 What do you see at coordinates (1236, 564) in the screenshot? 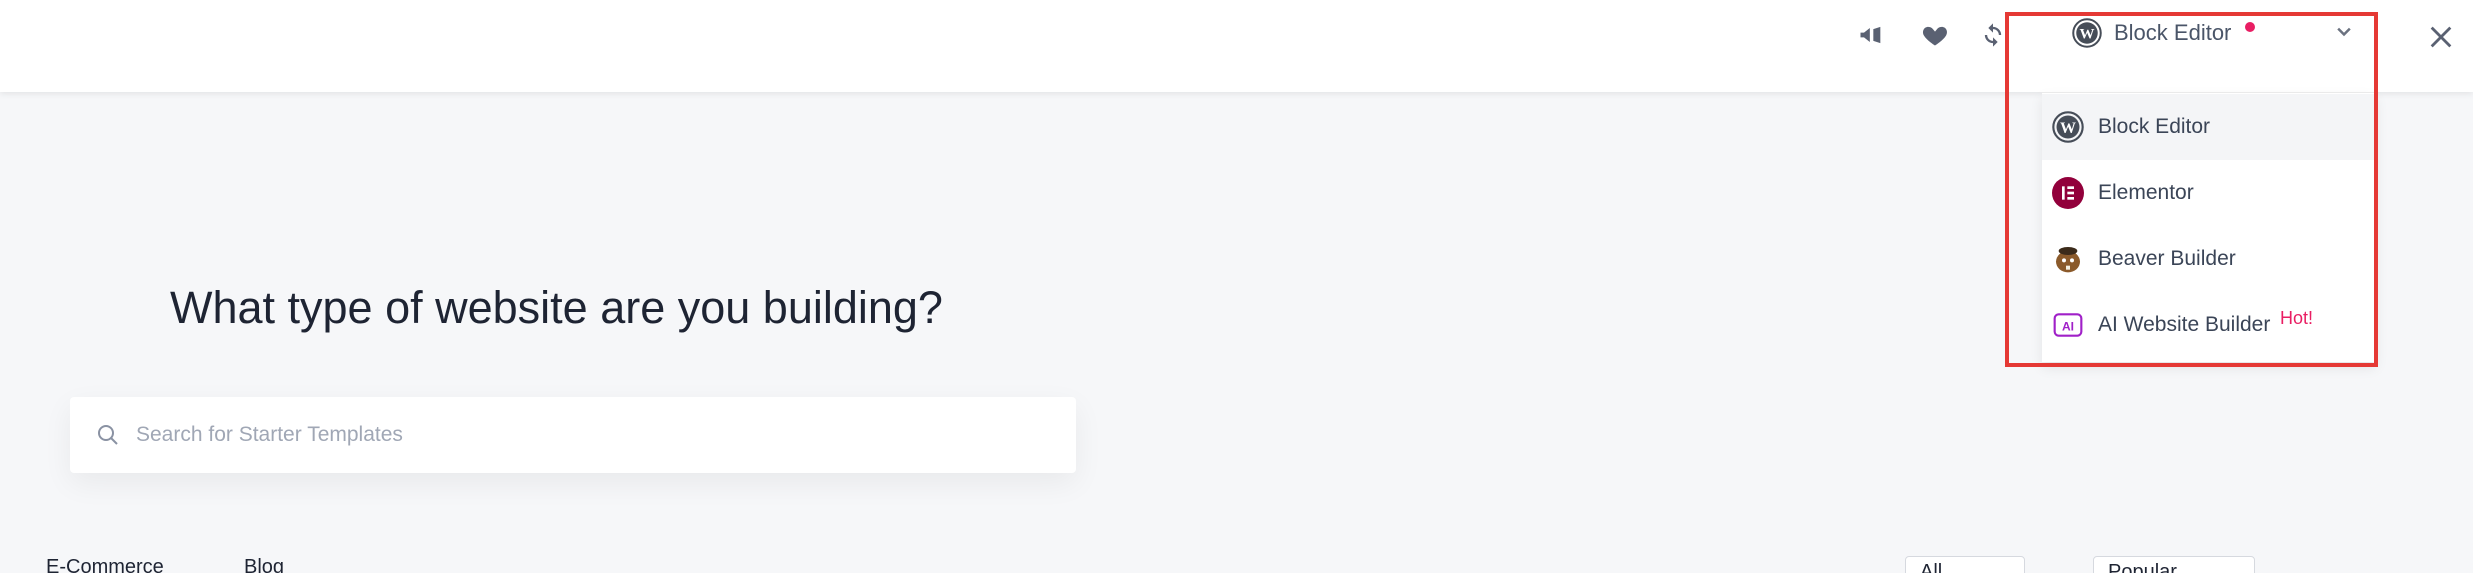
I see `filter-row: E-Commerce Blog All Popular` at bounding box center [1236, 564].